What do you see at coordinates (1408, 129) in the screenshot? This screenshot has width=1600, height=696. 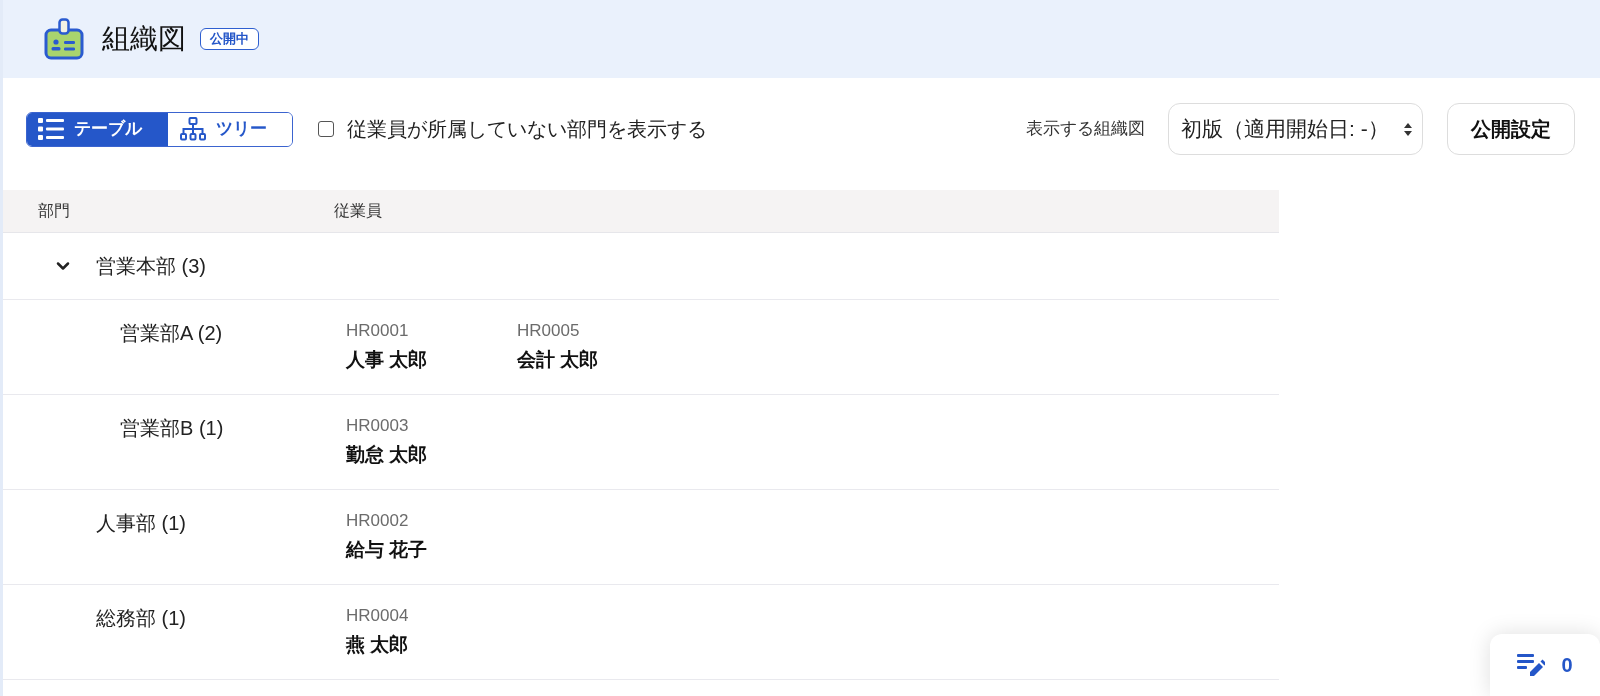 I see `sort-arrows-icon` at bounding box center [1408, 129].